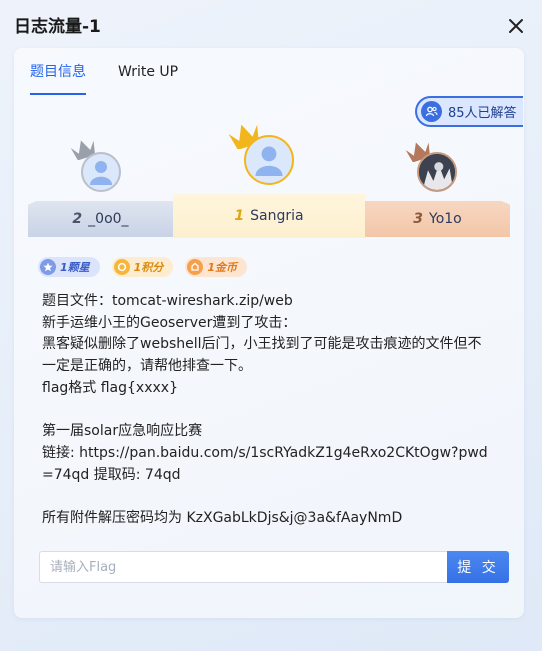 This screenshot has width=542, height=651. I want to click on difficulty-label: 1颗星, so click(75, 267).